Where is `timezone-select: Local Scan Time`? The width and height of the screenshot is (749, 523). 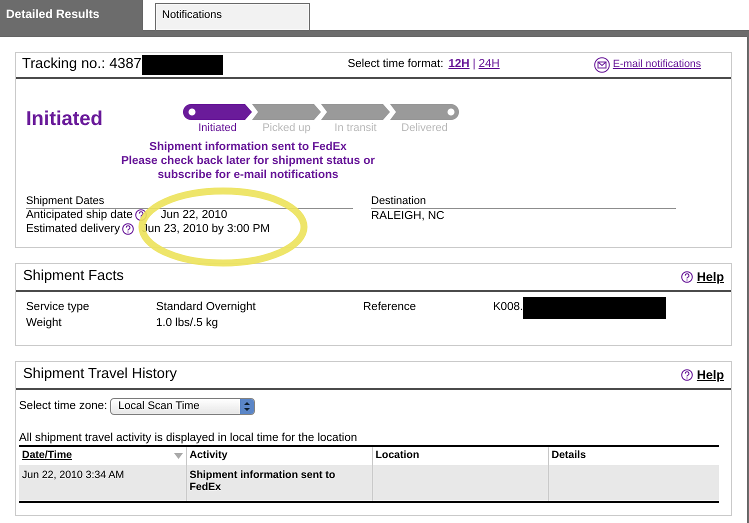 timezone-select: Local Scan Time is located at coordinates (183, 407).